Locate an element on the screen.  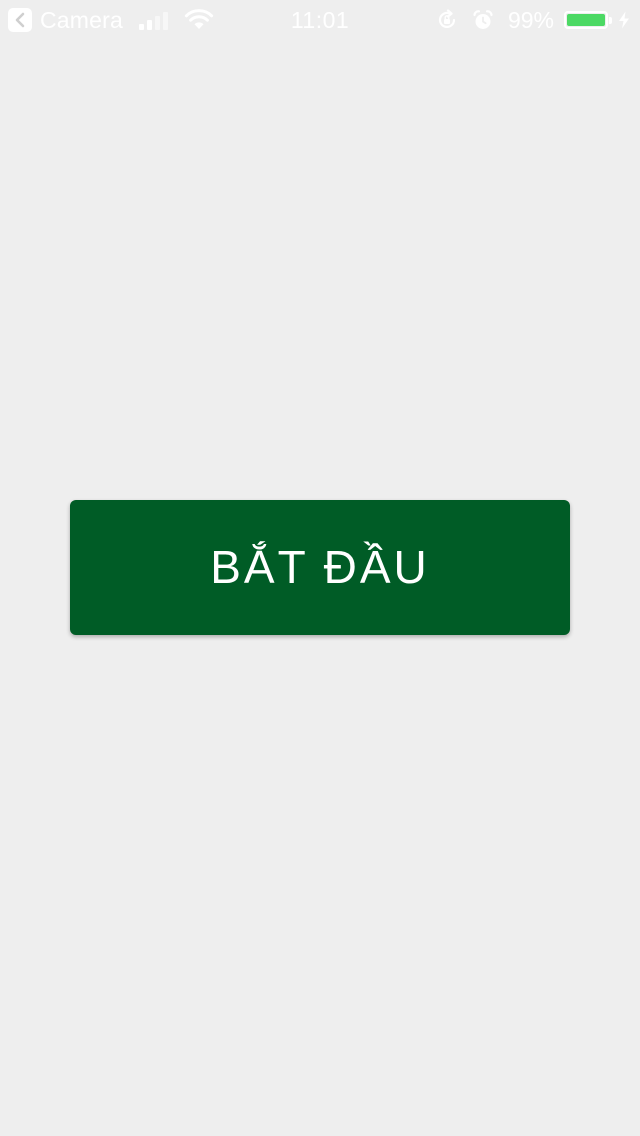
battery-level-fill is located at coordinates (586, 20).